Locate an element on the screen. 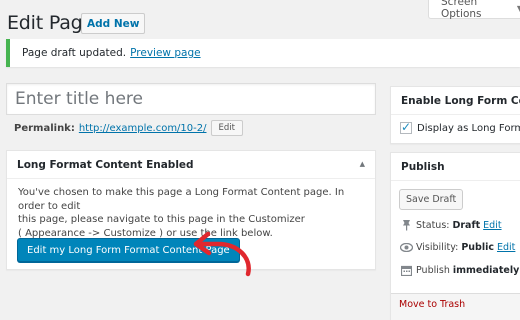 The image size is (520, 320). pin-icon is located at coordinates (406, 225).